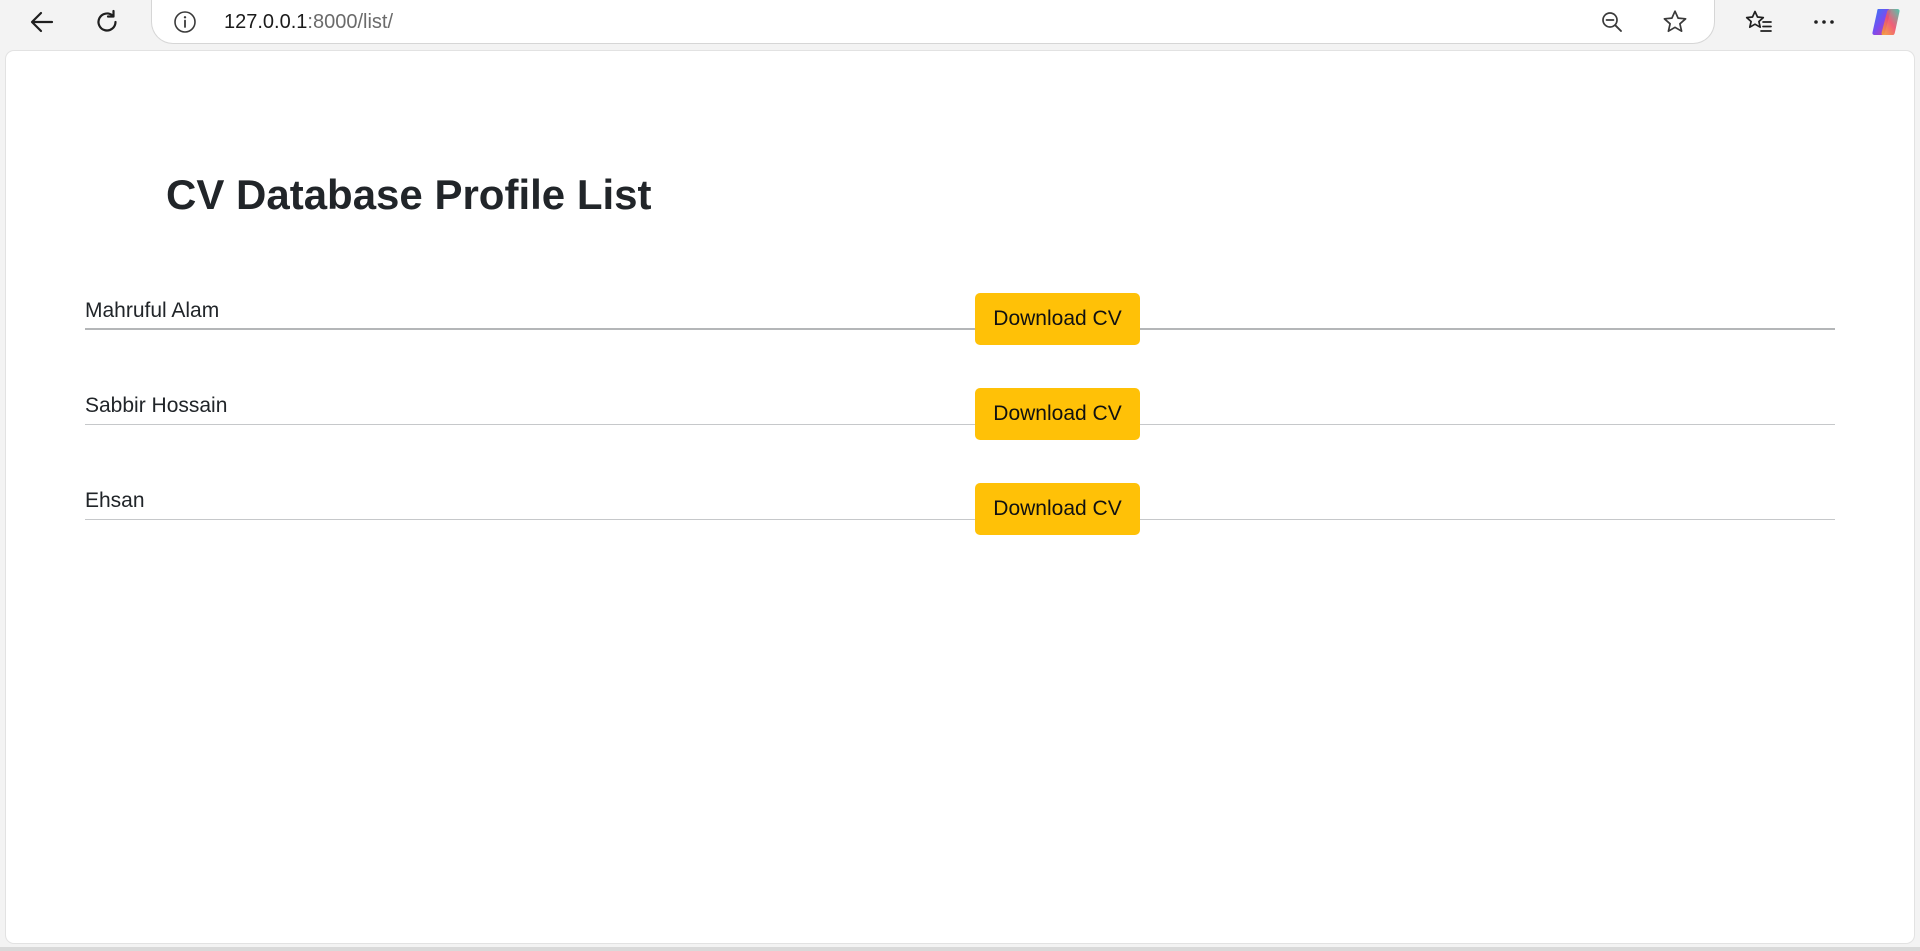 The width and height of the screenshot is (1920, 951). I want to click on favorites-list-icon, so click(1759, 22).